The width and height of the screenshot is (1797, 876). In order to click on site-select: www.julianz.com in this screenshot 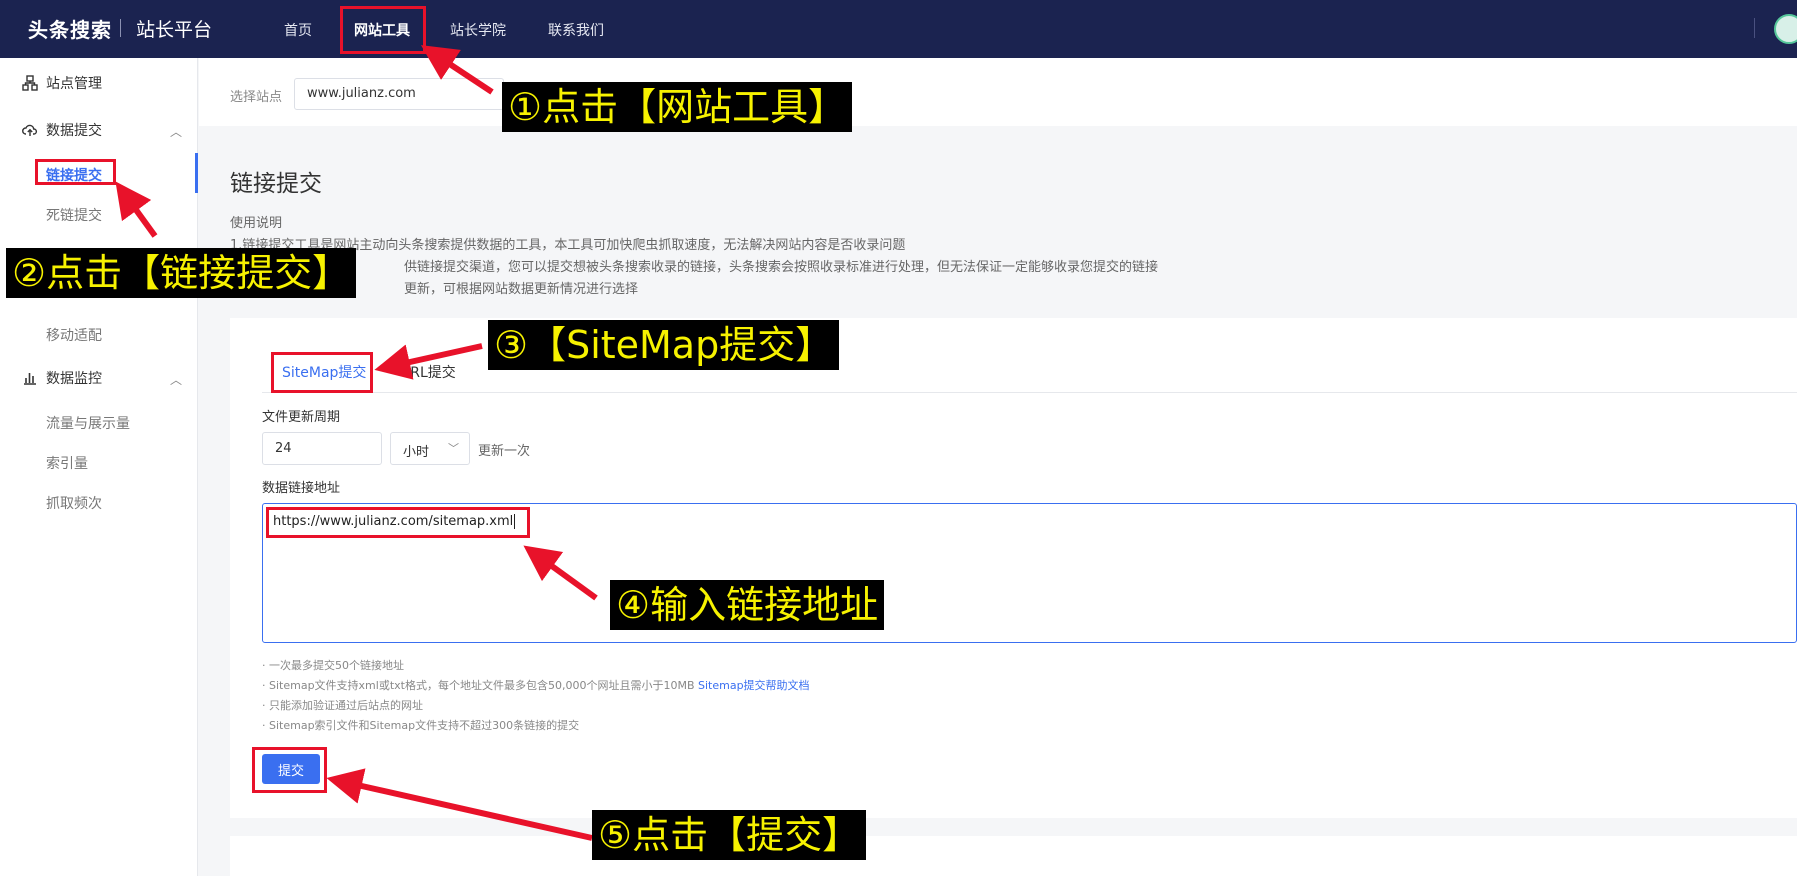, I will do `click(399, 94)`.